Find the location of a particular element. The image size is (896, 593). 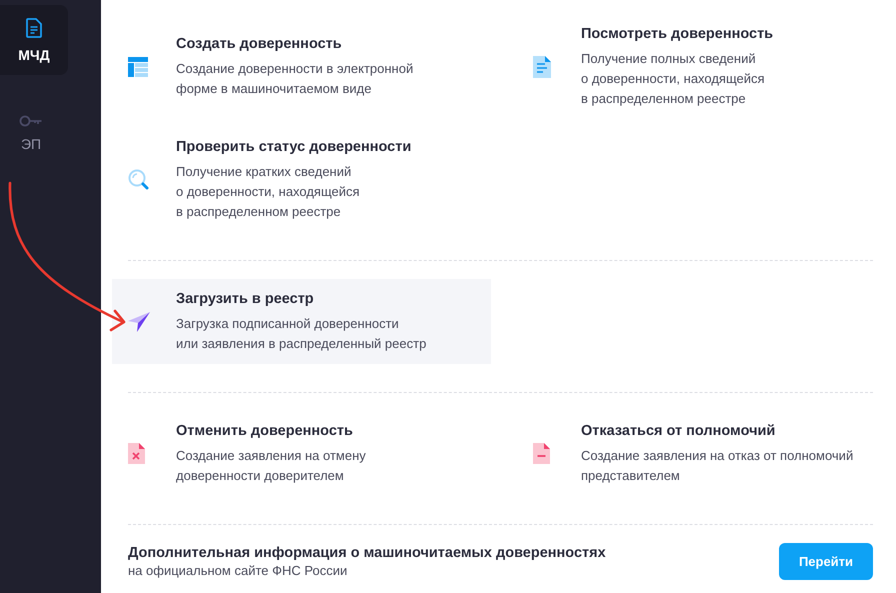

document-cross-icon is located at coordinates (136, 453).